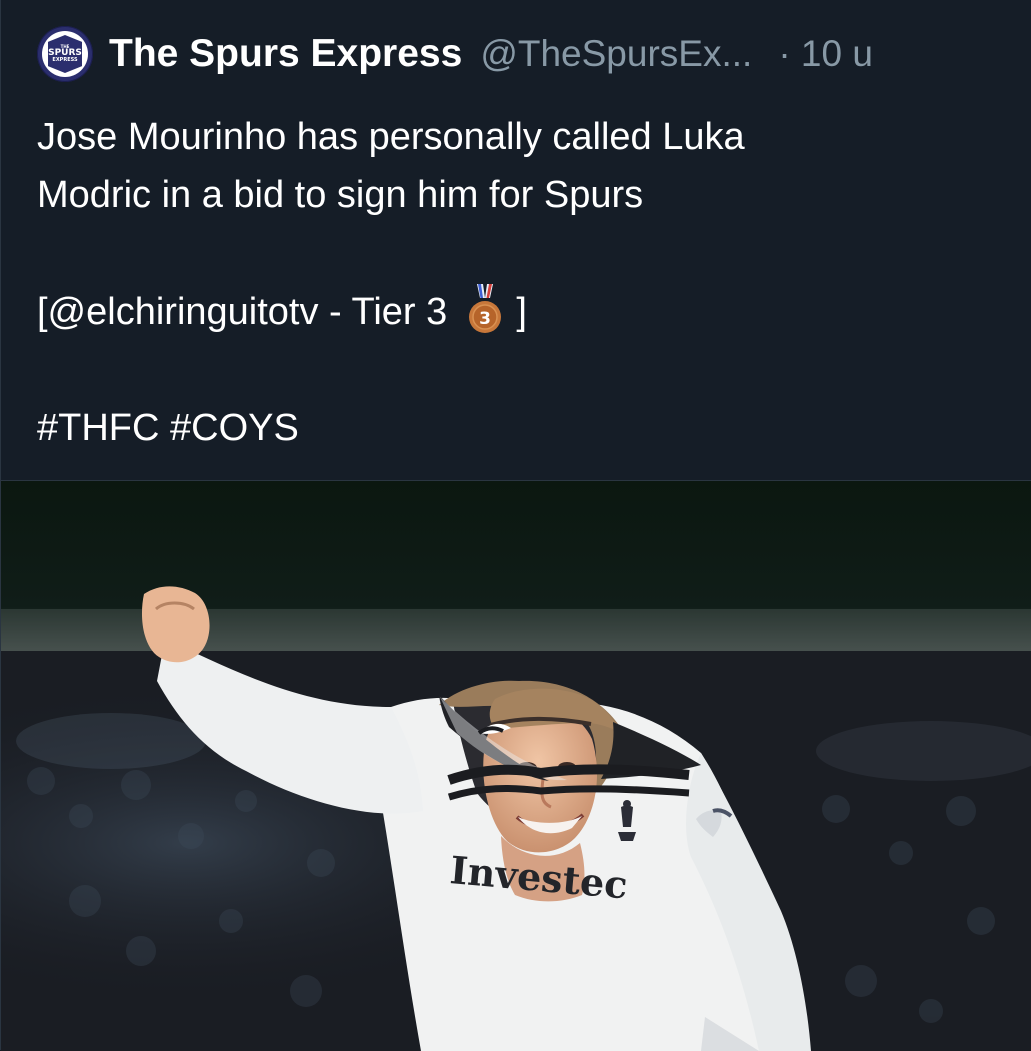 Image resolution: width=1031 pixels, height=1051 pixels. I want to click on tweet-text-line: Modric in a bid to sign him for Spurs, so click(340, 195).